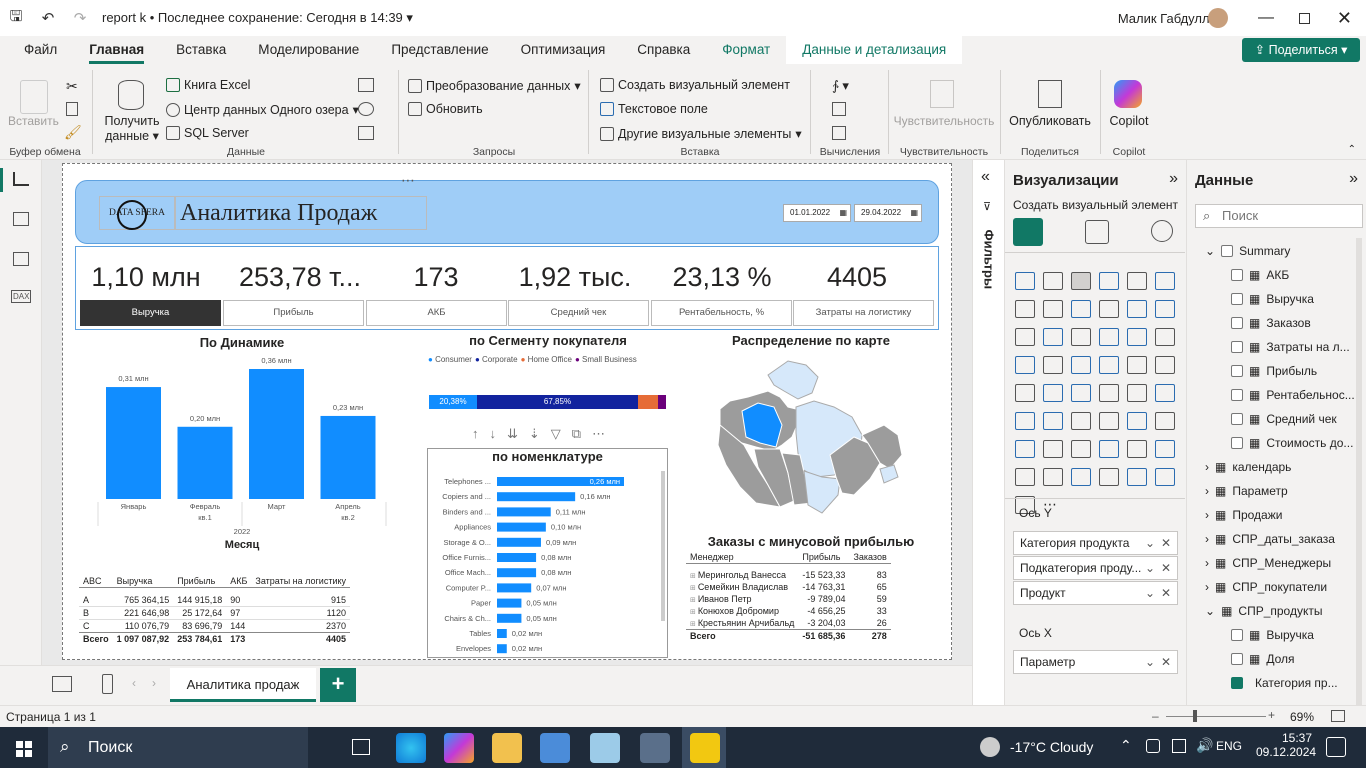 The height and width of the screenshot is (768, 1366). I want to click on copy-icon, so click(72, 109).